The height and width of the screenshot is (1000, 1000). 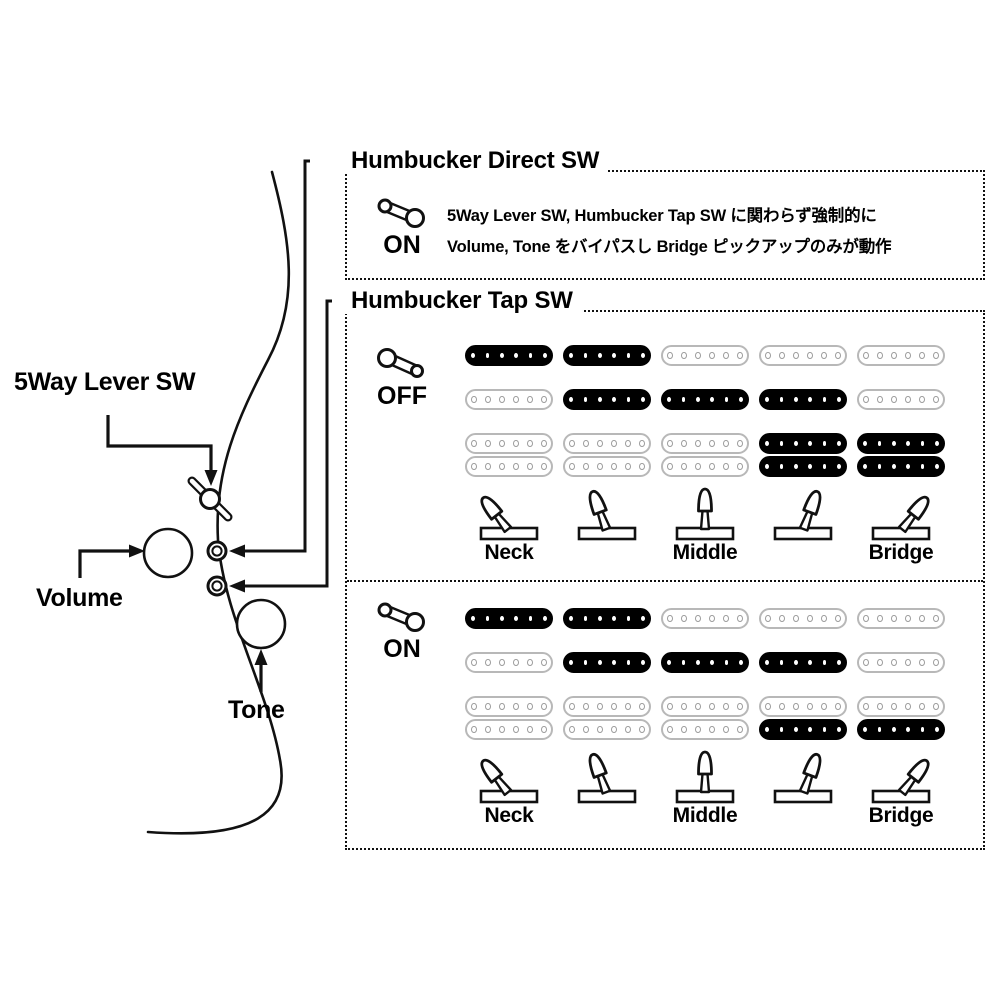 I want to click on pickup-bridge-humbucker-pos1, so click(x=509, y=718).